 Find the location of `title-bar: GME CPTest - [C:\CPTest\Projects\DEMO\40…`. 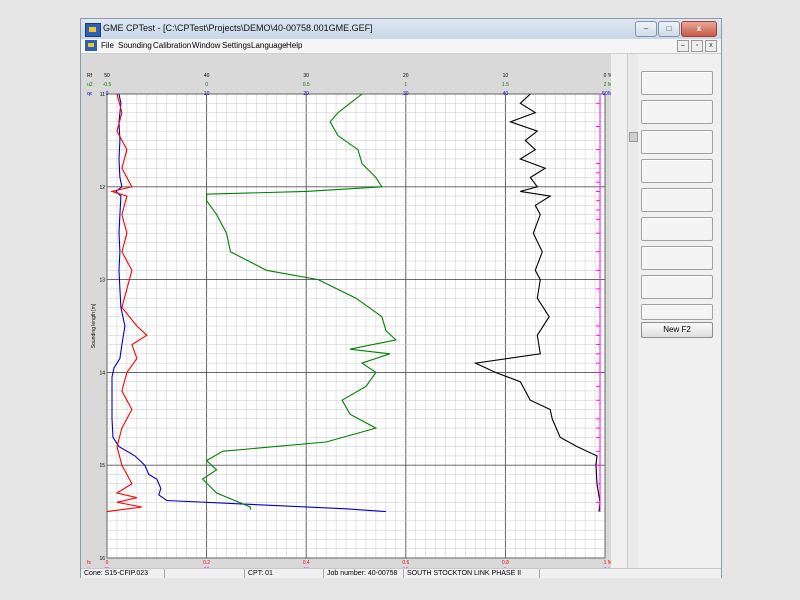

title-bar: GME CPTest - [C:\CPTest\Projects\DEMO\40… is located at coordinates (401, 29).